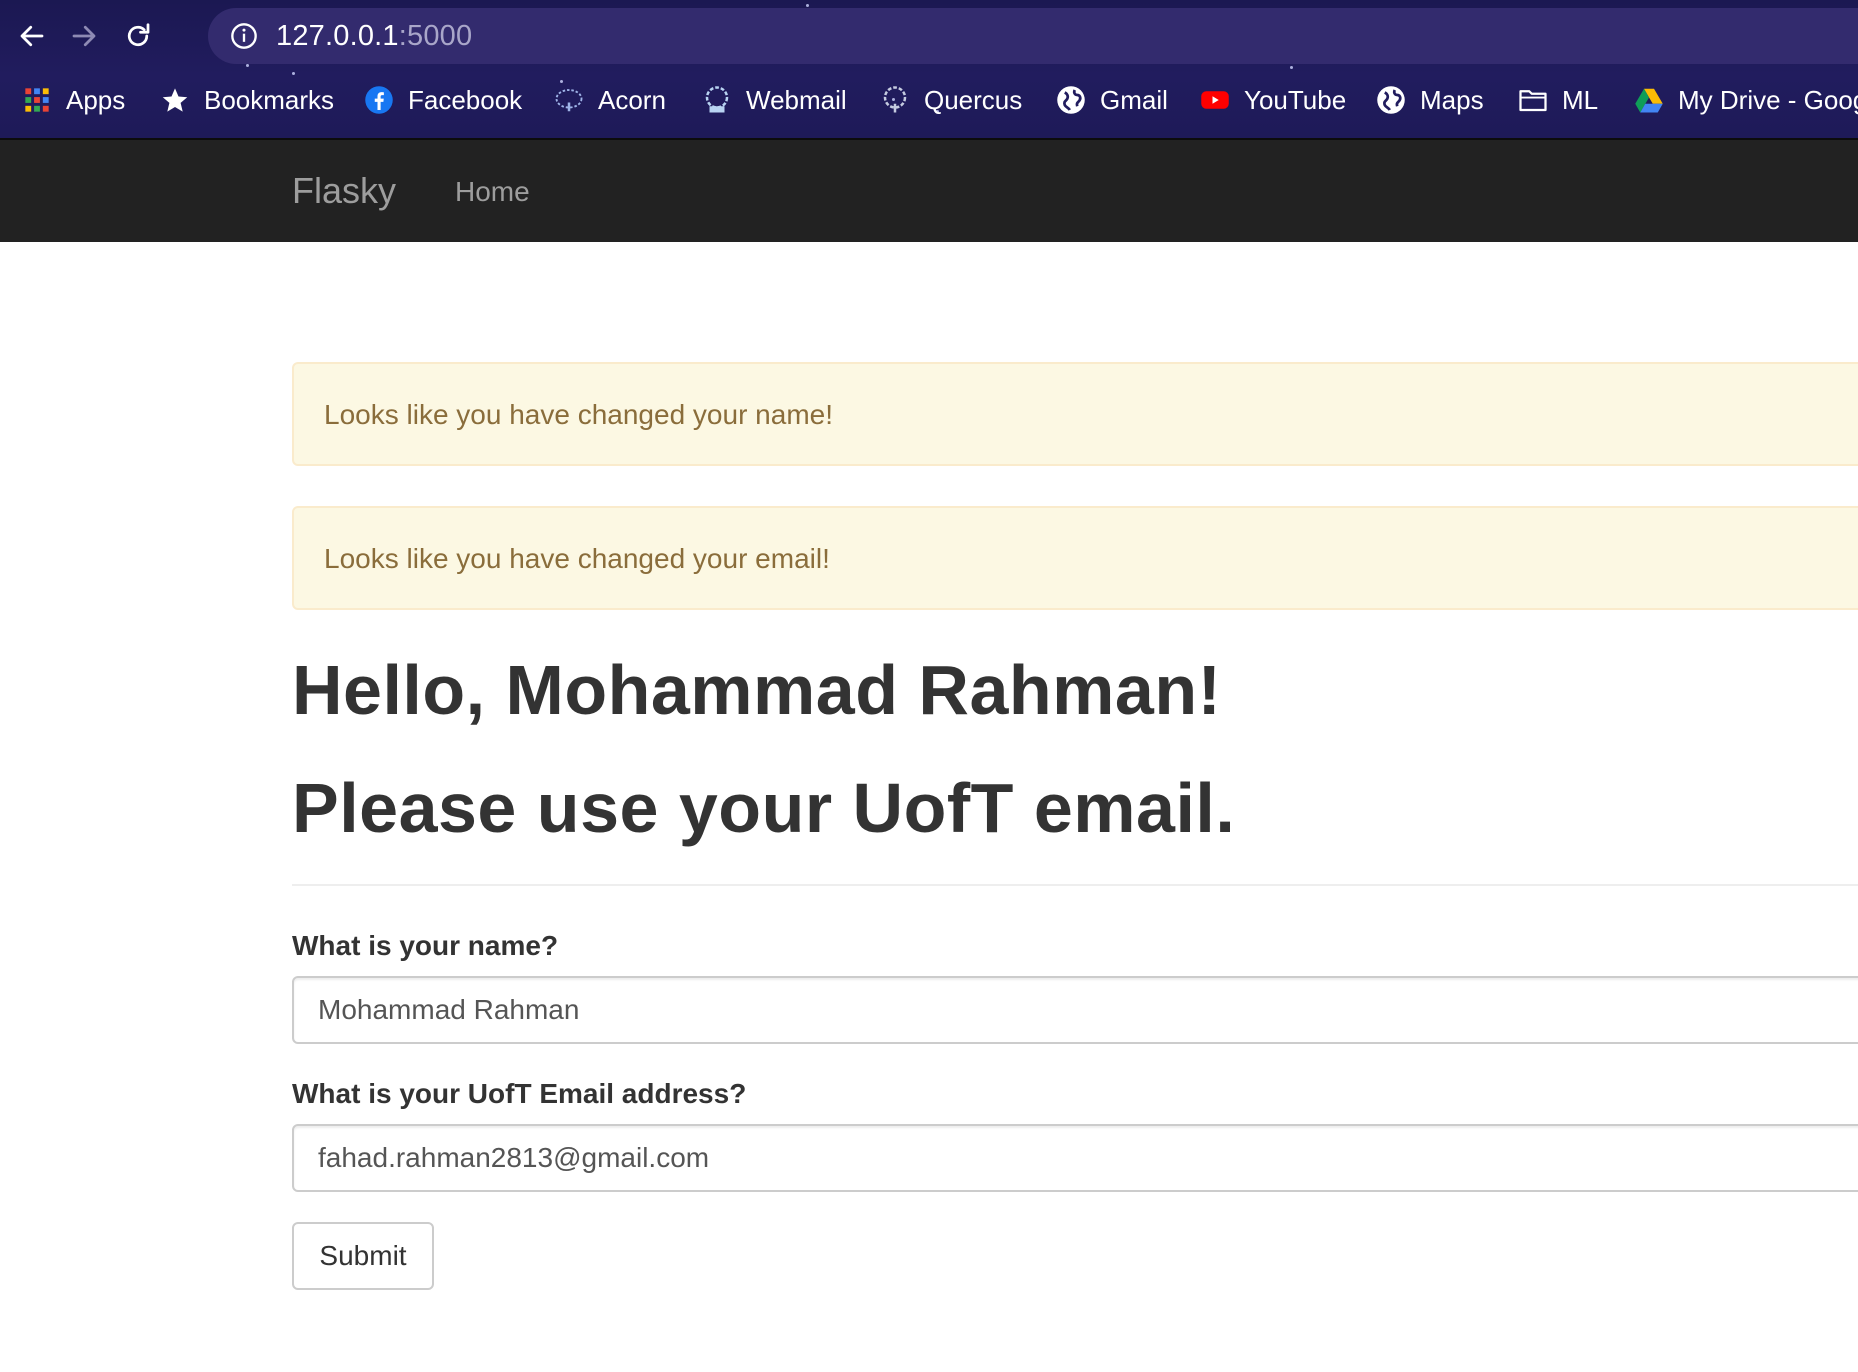  Describe the element at coordinates (269, 99) in the screenshot. I see `bookmark-label: Bookmarks` at that location.